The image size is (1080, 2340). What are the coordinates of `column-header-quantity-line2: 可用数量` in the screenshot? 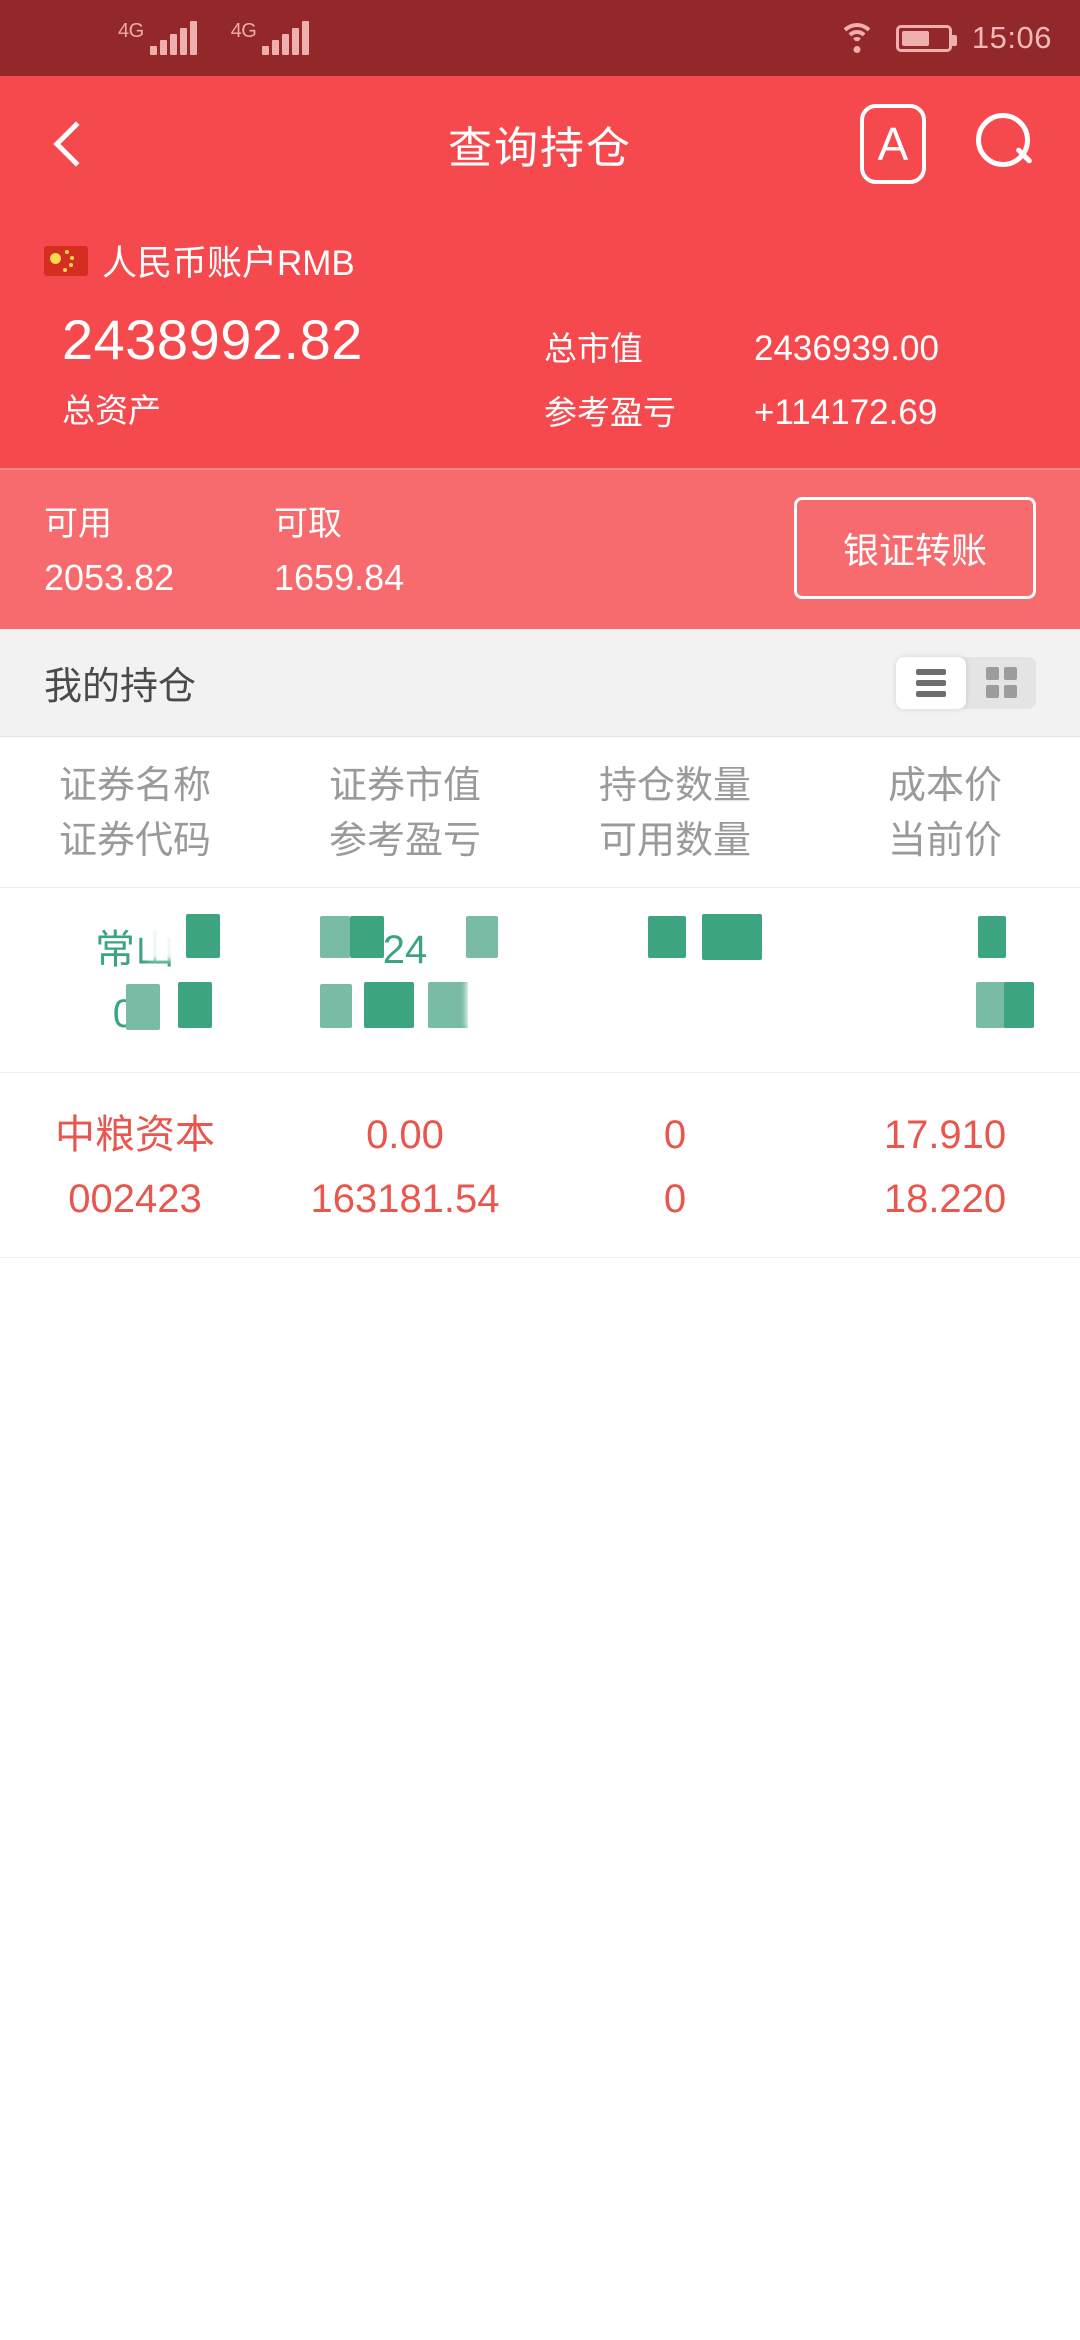 It's located at (674, 841).